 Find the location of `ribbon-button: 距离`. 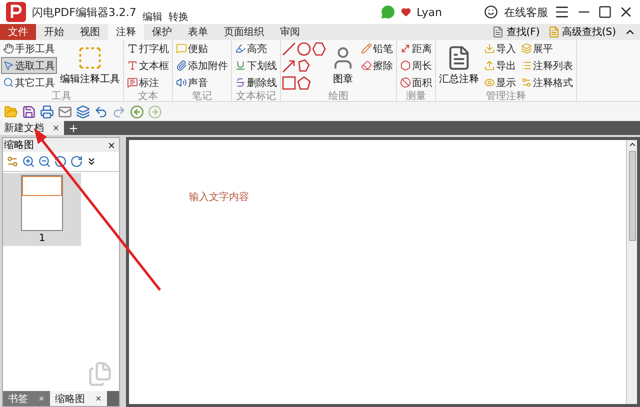

ribbon-button: 距离 is located at coordinates (416, 48).